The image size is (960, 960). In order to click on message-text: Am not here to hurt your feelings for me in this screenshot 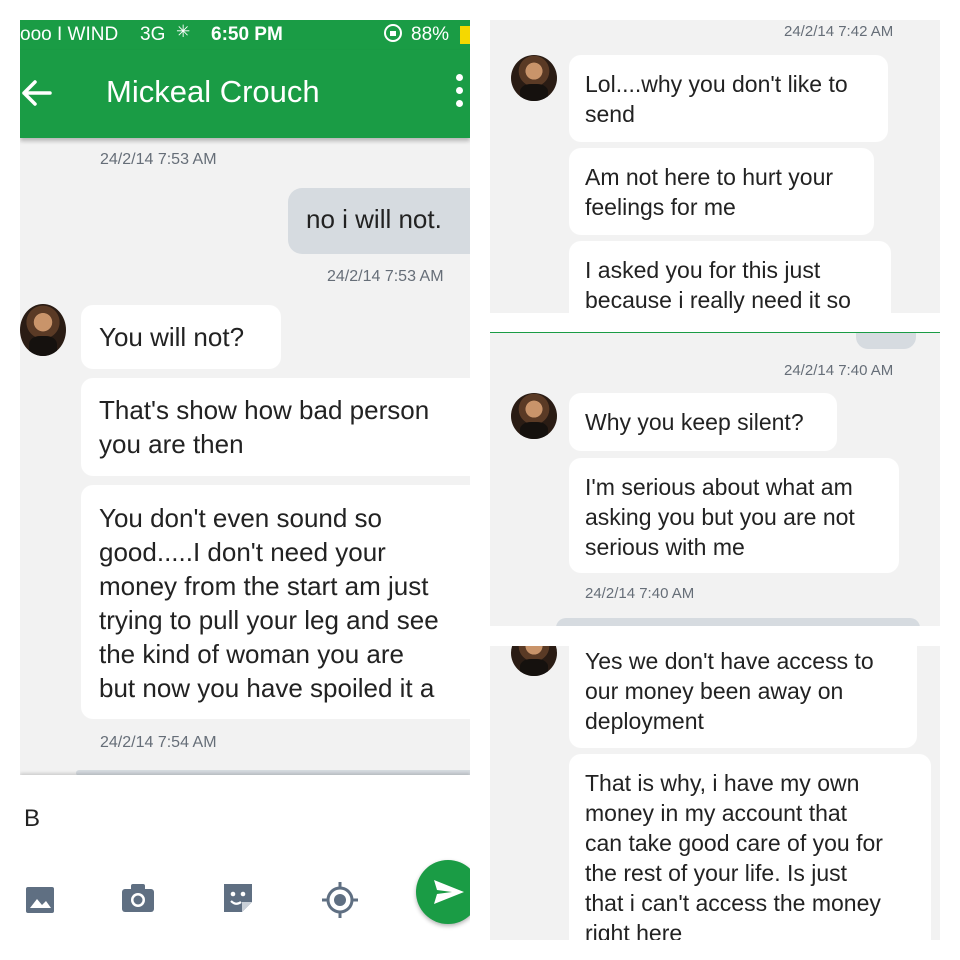, I will do `click(709, 192)`.